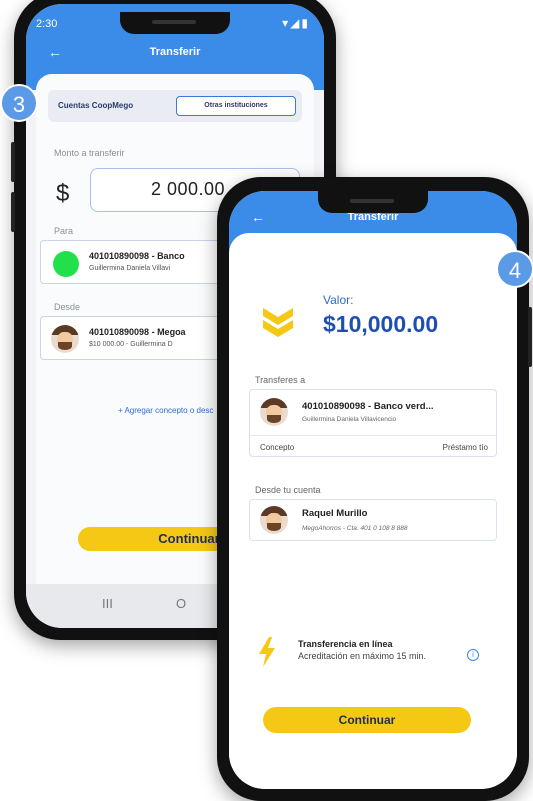 This screenshot has height=801, width=533. Describe the element at coordinates (95, 105) in the screenshot. I see `tab-cuentas-coopmego: Cuentas CoopMego` at that location.